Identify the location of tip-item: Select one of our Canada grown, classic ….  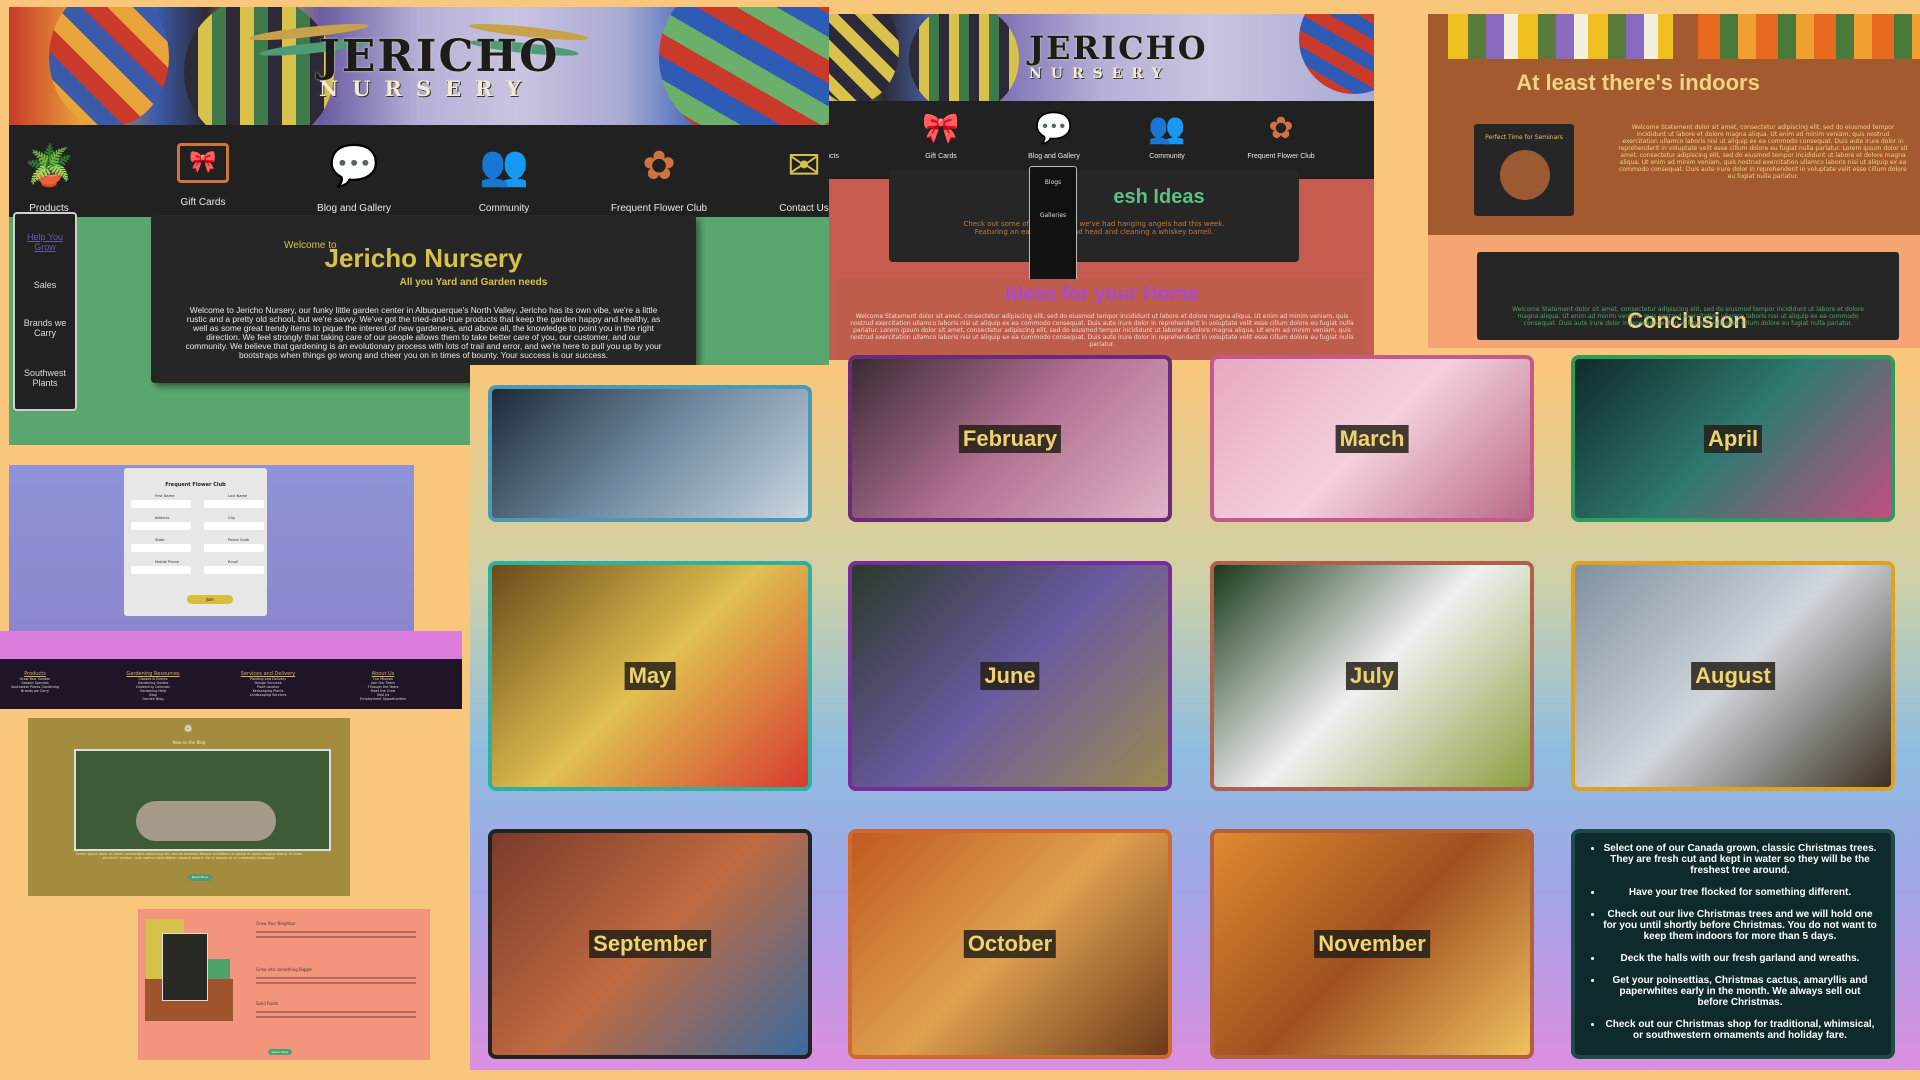
(1740, 859).